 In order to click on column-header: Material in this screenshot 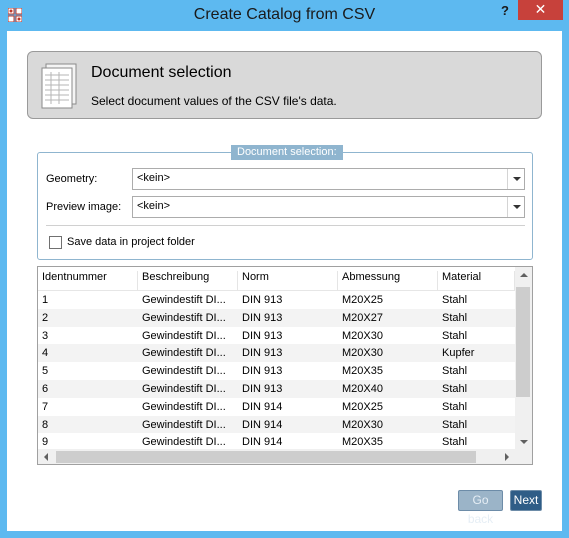, I will do `click(476, 281)`.